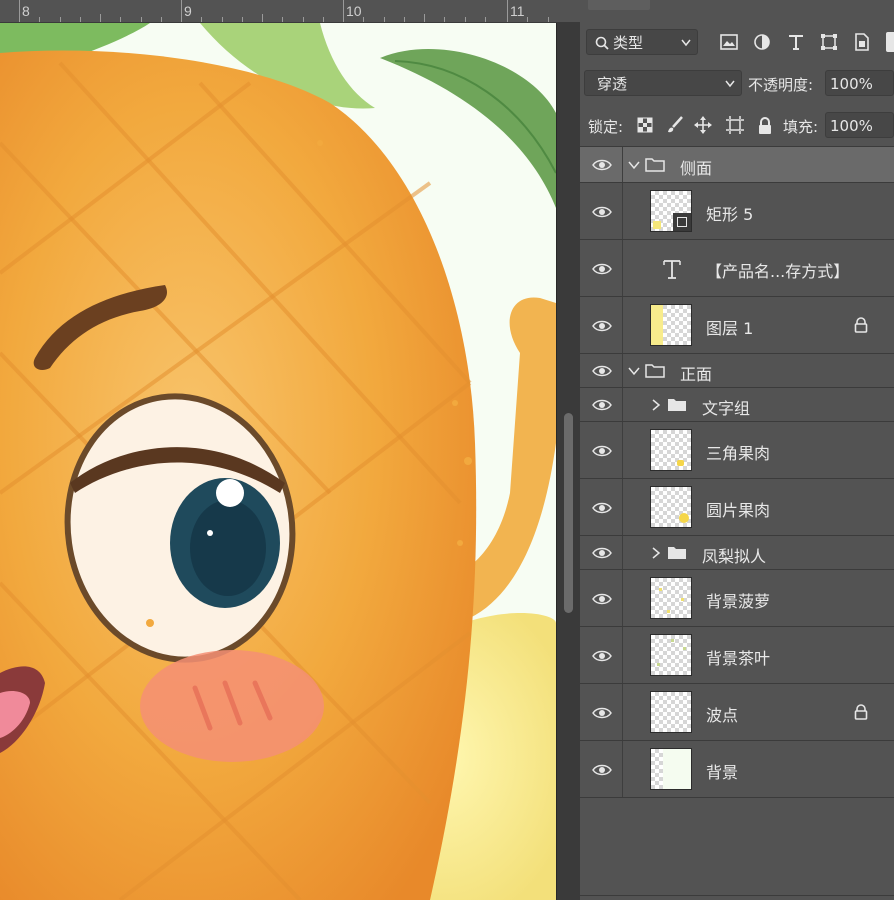 The width and height of the screenshot is (894, 900). What do you see at coordinates (606, 127) in the screenshot?
I see `lock-label: 锁定:` at bounding box center [606, 127].